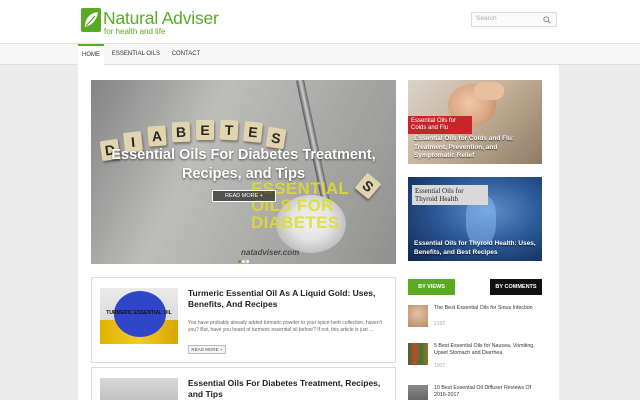 The height and width of the screenshot is (400, 640). What do you see at coordinates (475, 287) in the screenshot?
I see `popular-tabs: BY VIEWS BY COMMENTS` at bounding box center [475, 287].